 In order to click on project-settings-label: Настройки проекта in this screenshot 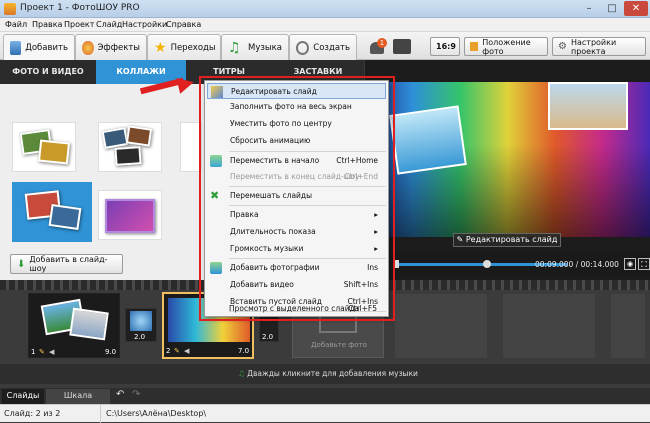, I will do `click(593, 46)`.